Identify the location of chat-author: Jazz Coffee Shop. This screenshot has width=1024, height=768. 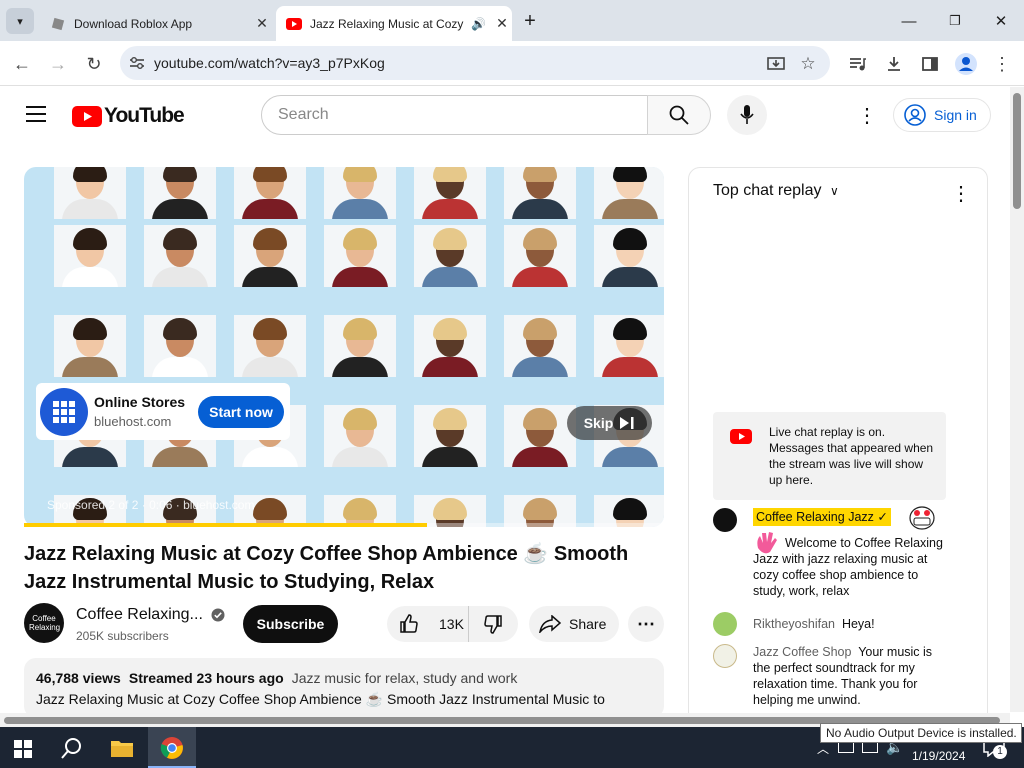
(802, 652).